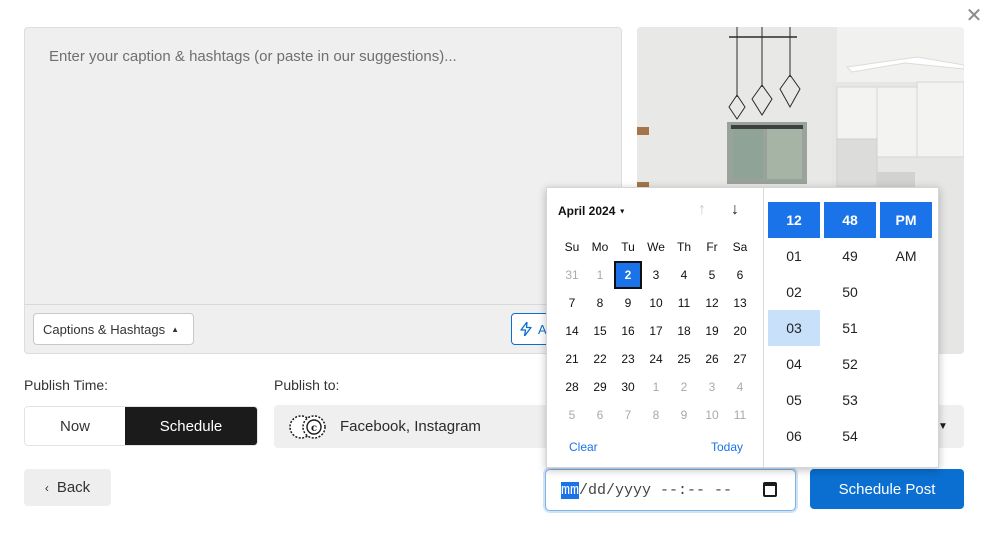 This screenshot has width=988, height=534. What do you see at coordinates (600, 247) in the screenshot?
I see `weekday-header: Mo` at bounding box center [600, 247].